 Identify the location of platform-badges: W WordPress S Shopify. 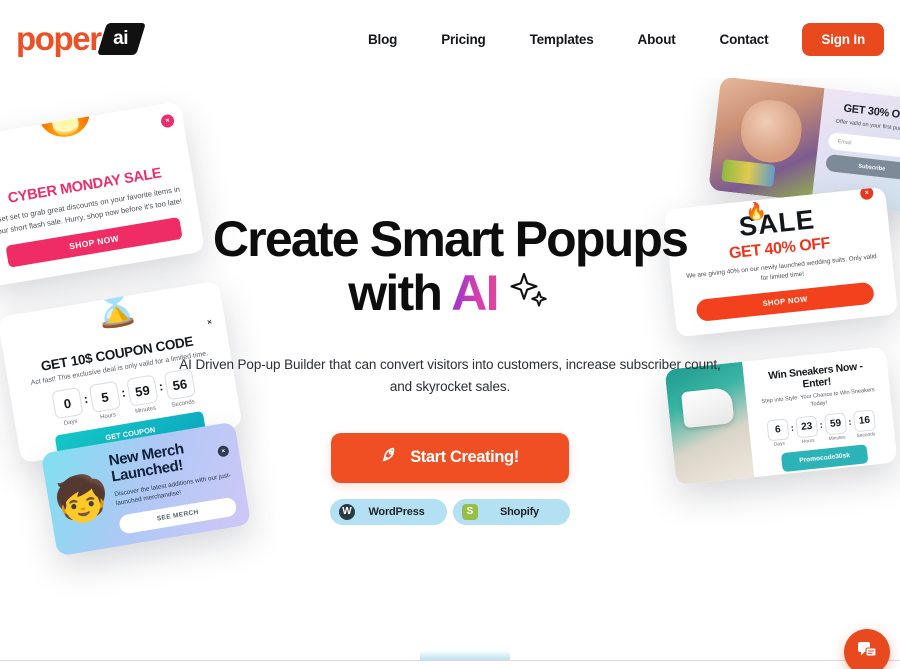
(450, 511).